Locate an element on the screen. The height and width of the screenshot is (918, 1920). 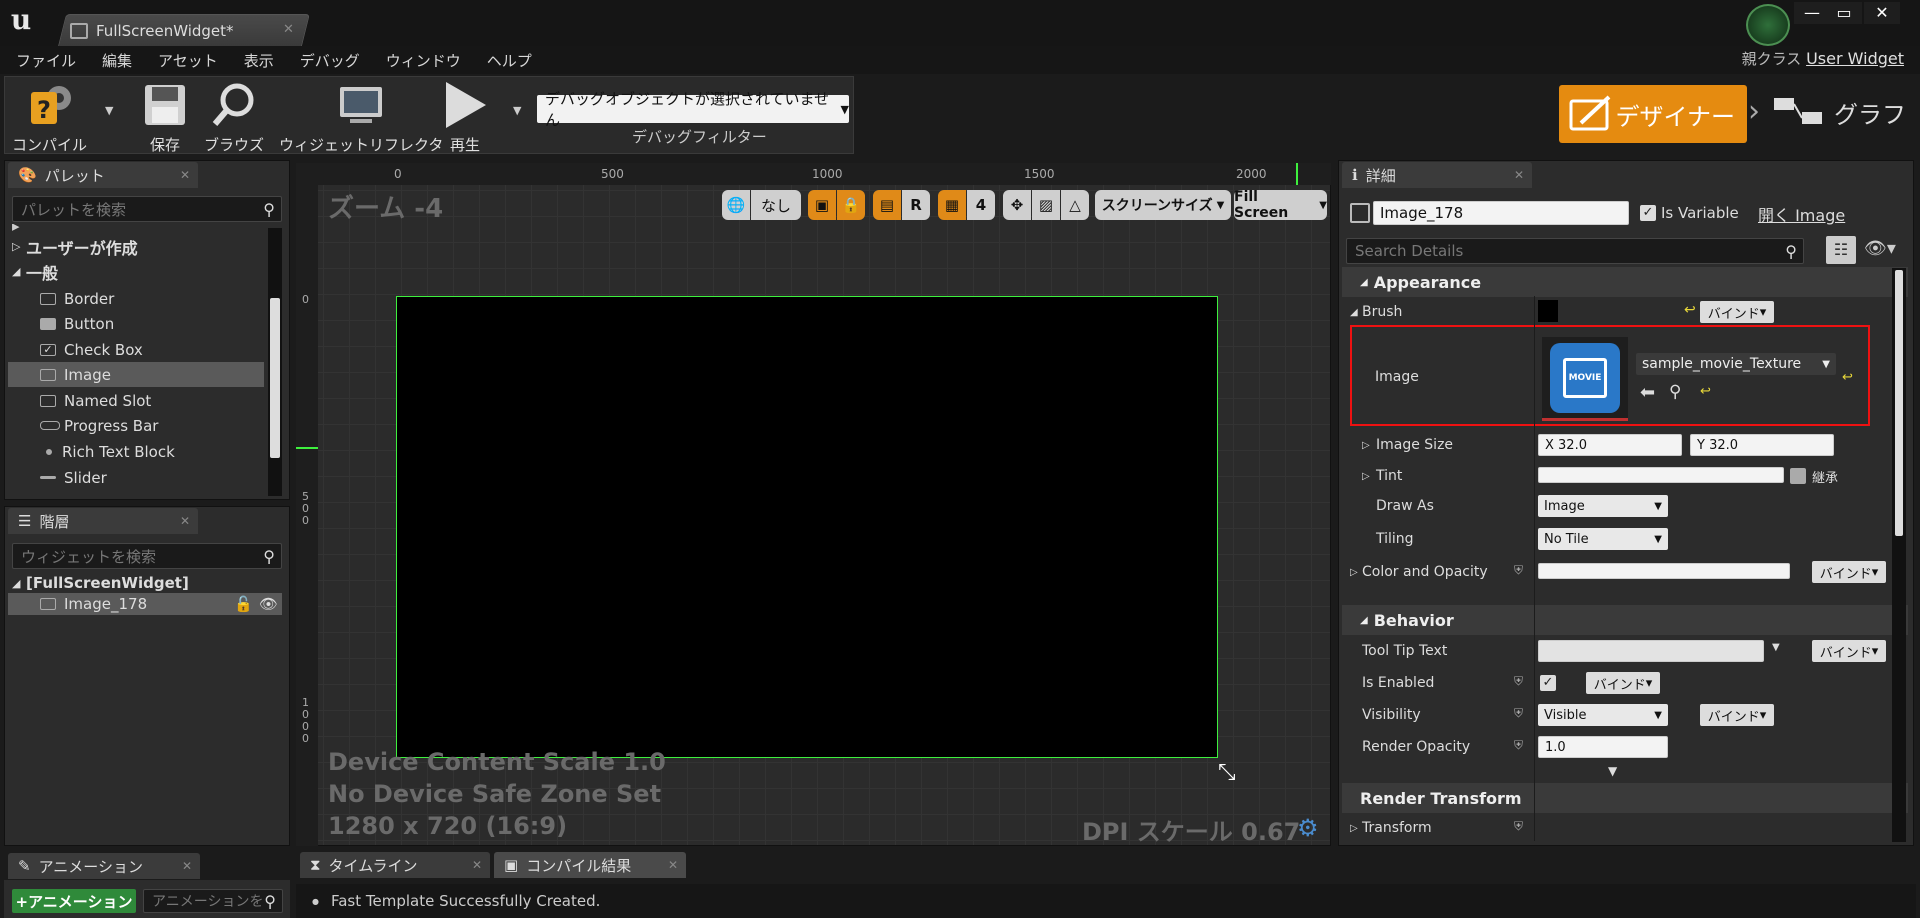
image-preview-icon: ▨ is located at coordinates (1046, 205).